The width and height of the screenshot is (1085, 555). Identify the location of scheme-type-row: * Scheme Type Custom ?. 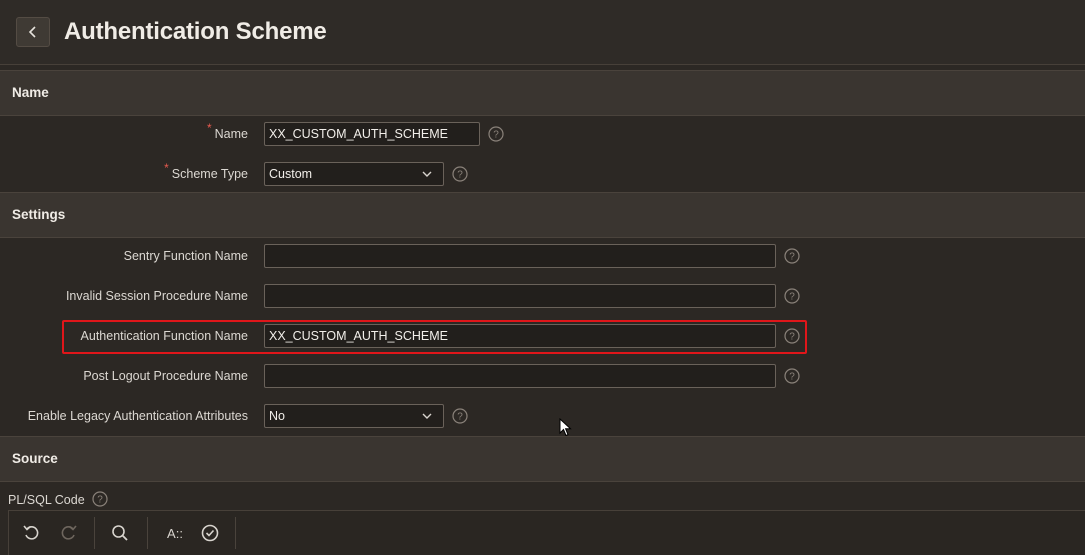
(542, 174).